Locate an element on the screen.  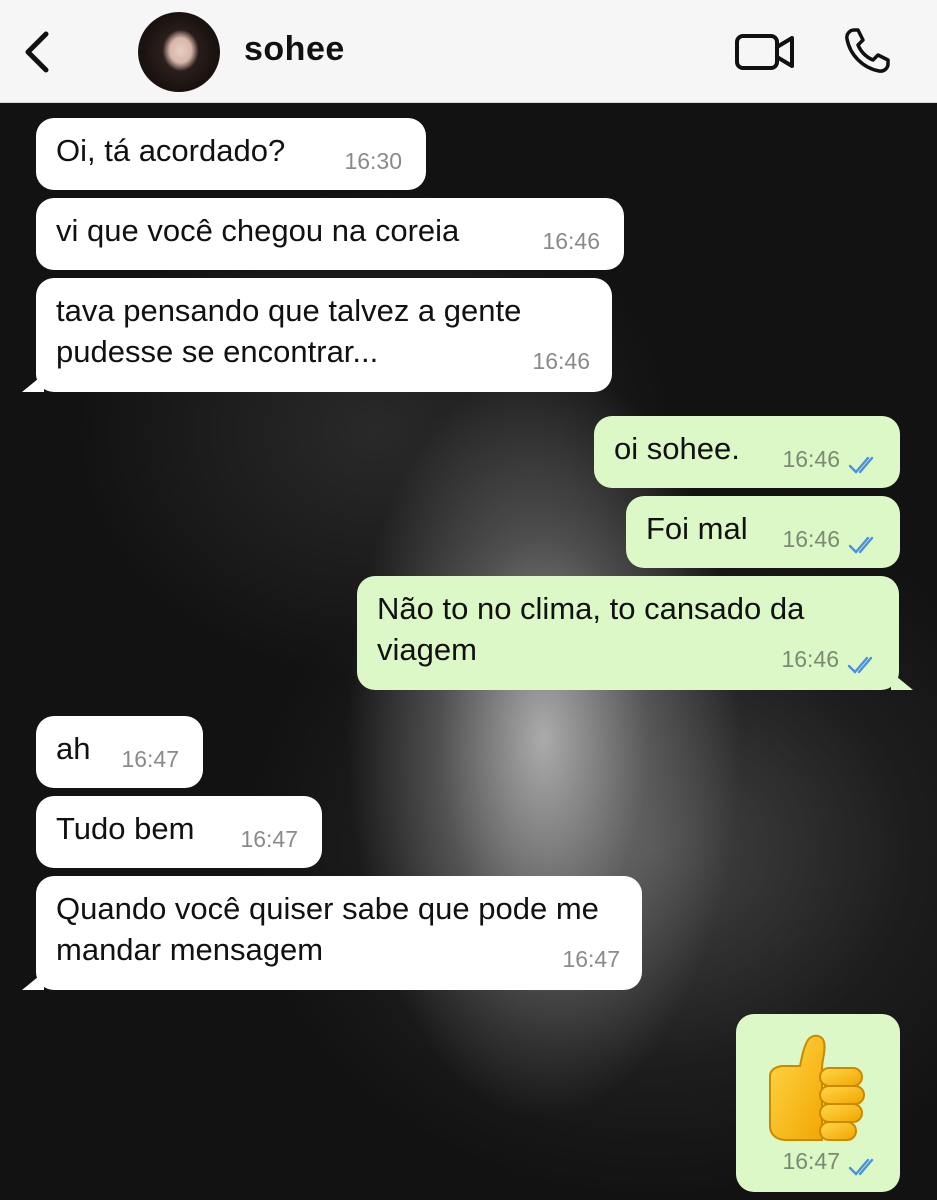
message-text: Tudo bem is located at coordinates (125, 828).